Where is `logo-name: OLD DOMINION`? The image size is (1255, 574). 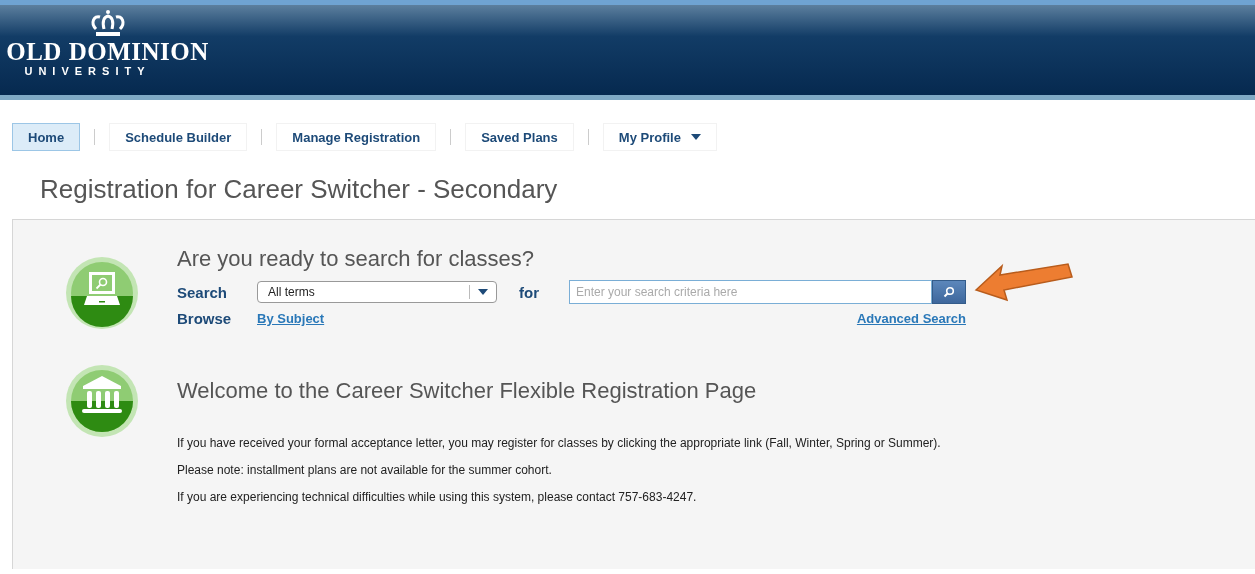 logo-name: OLD DOMINION is located at coordinates (107, 52).